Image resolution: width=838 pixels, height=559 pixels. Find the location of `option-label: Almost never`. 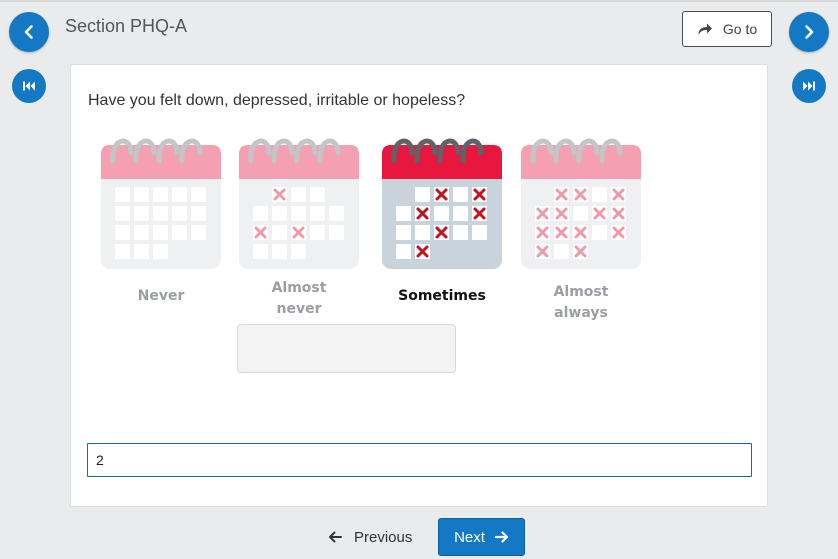

option-label: Almost never is located at coordinates (299, 298).